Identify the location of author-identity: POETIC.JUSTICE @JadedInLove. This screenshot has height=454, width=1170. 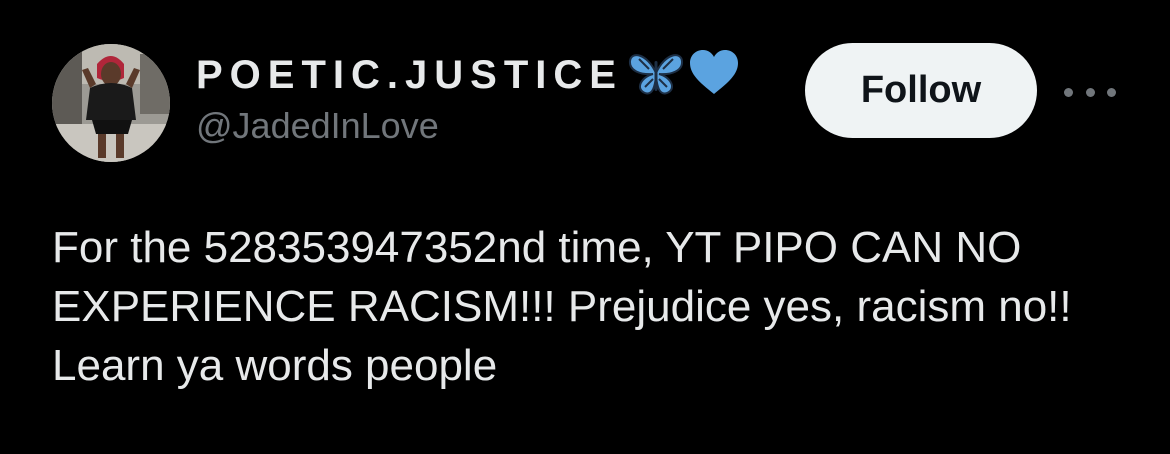
(467, 97).